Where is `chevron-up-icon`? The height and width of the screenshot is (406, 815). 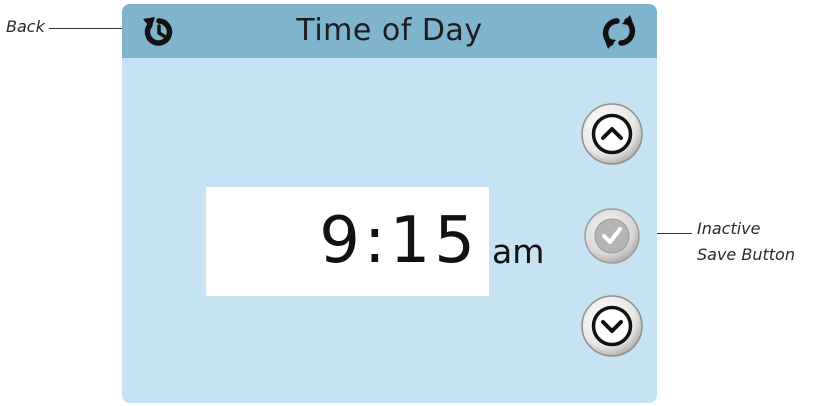 chevron-up-icon is located at coordinates (612, 134).